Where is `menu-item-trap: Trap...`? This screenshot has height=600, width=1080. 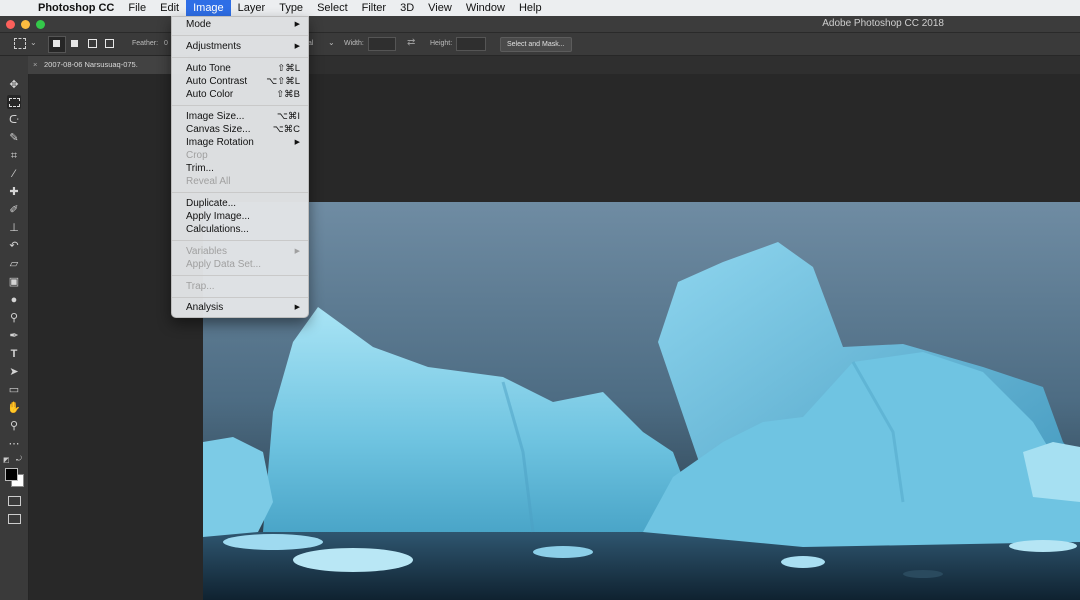 menu-item-trap: Trap... is located at coordinates (200, 286).